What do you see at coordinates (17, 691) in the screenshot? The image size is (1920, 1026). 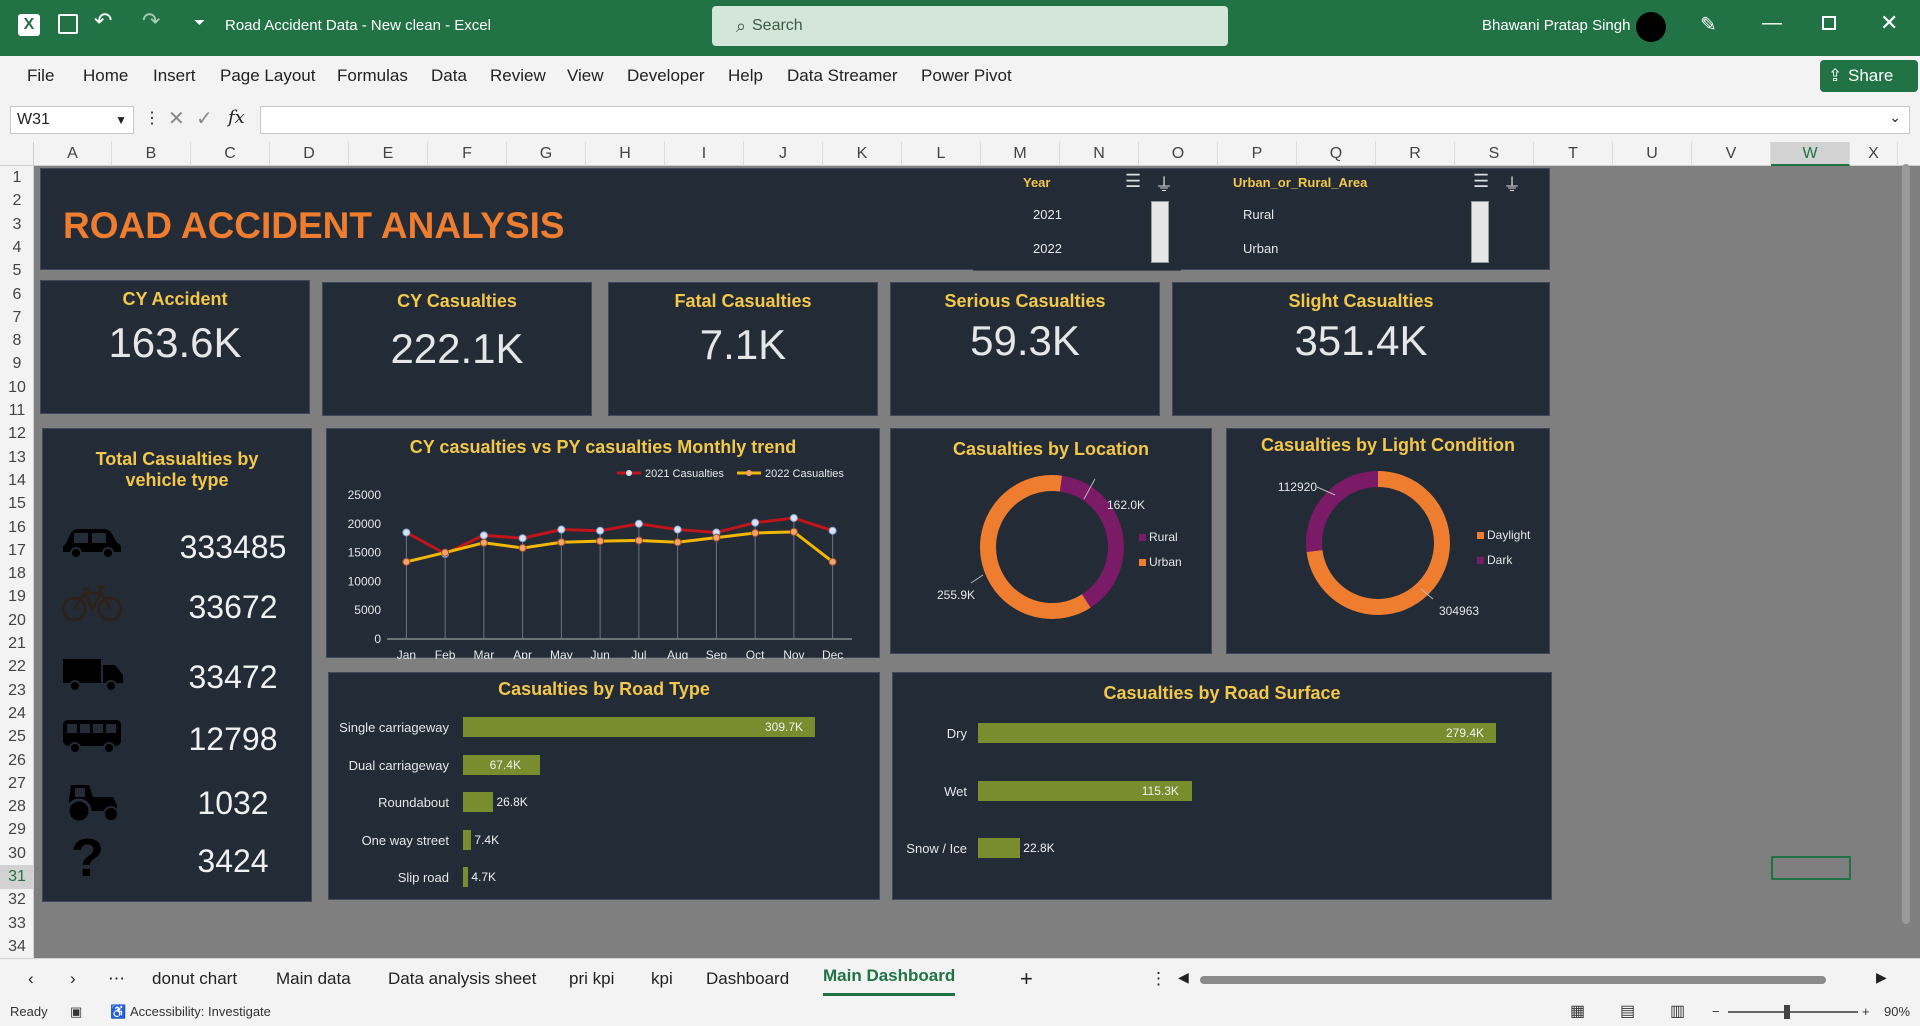 I see `row-header: 23` at bounding box center [17, 691].